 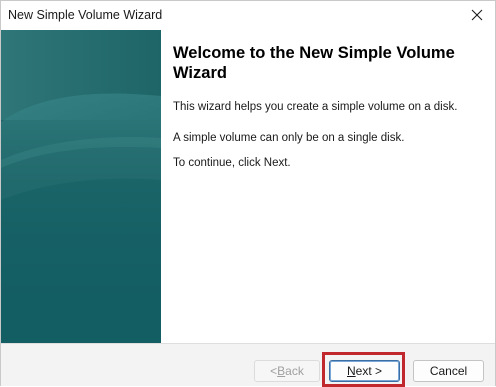 What do you see at coordinates (232, 163) in the screenshot?
I see `instruction-text: To continue, click Next.` at bounding box center [232, 163].